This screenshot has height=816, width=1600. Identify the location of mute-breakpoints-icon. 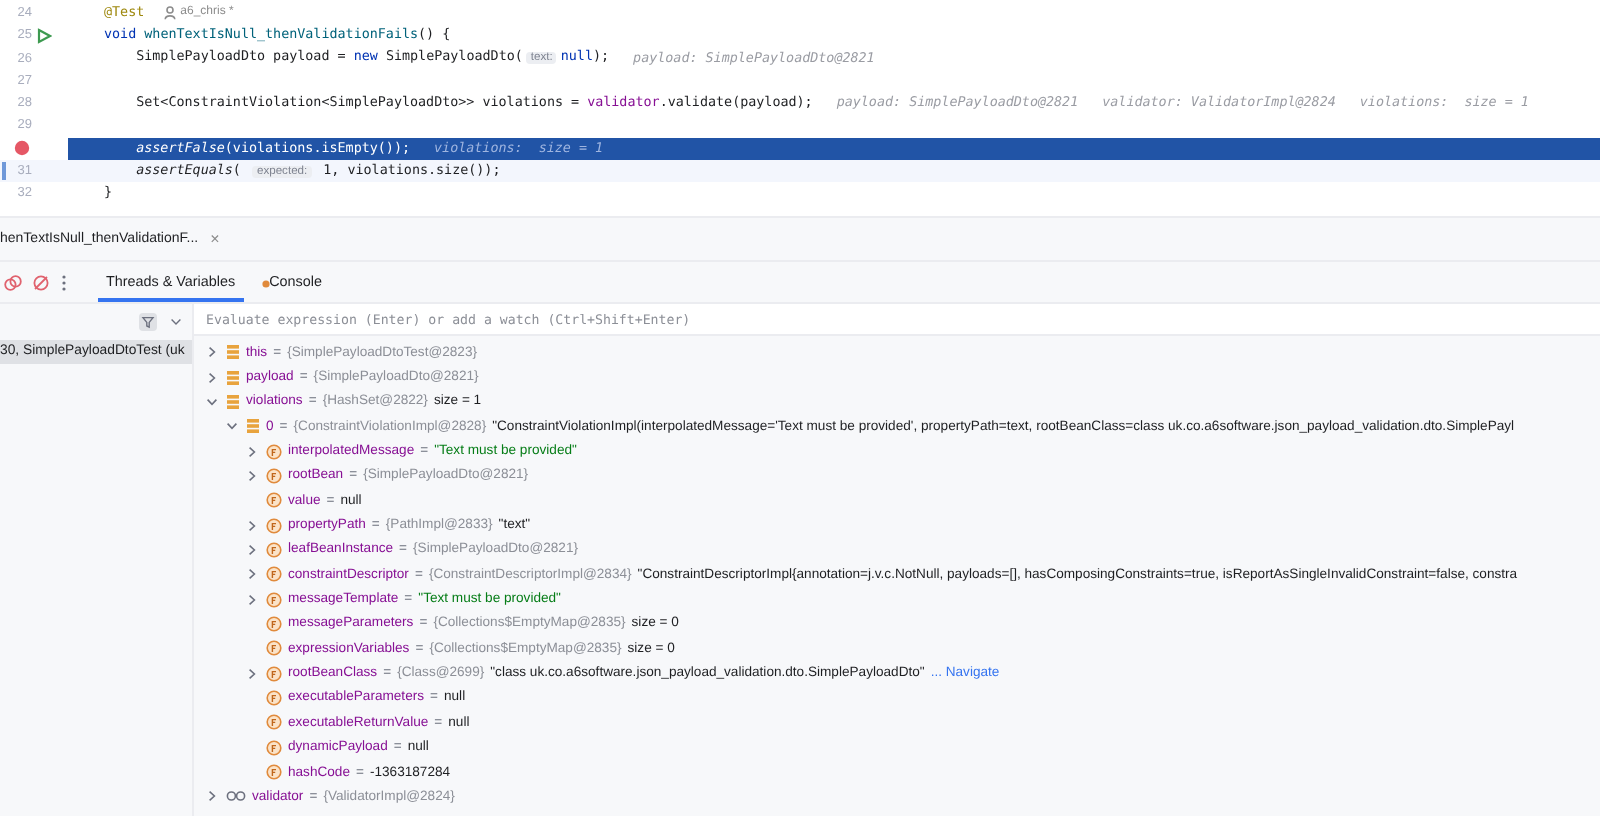
(41, 282).